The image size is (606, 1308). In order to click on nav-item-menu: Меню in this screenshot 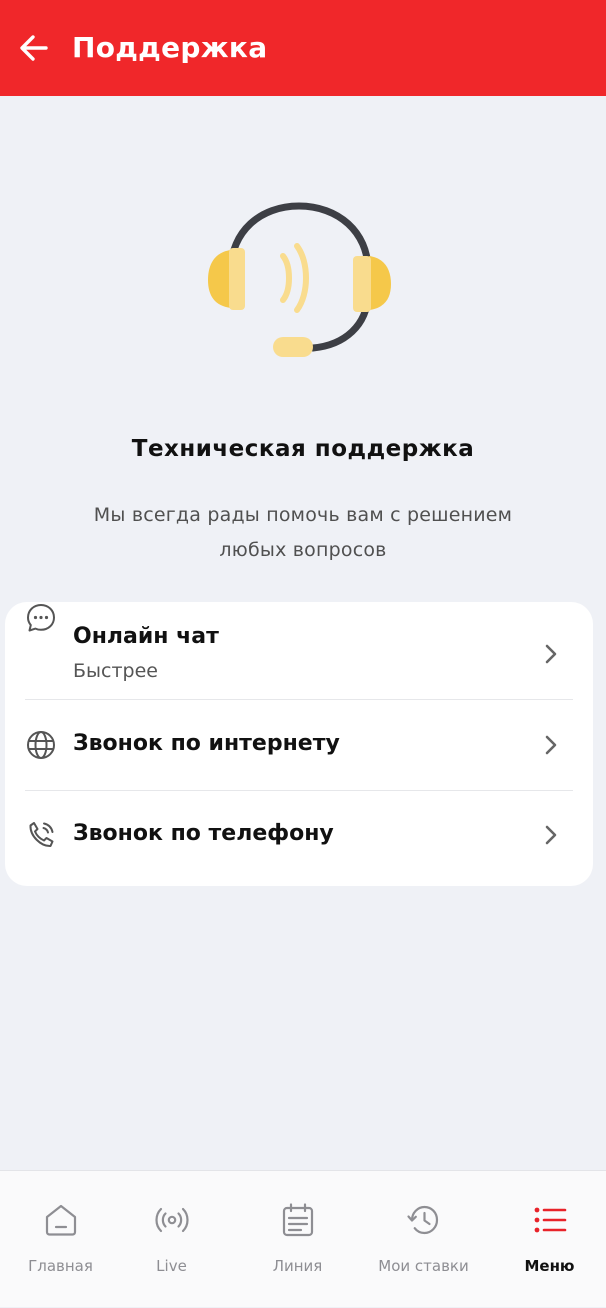, I will do `click(547, 1239)`.